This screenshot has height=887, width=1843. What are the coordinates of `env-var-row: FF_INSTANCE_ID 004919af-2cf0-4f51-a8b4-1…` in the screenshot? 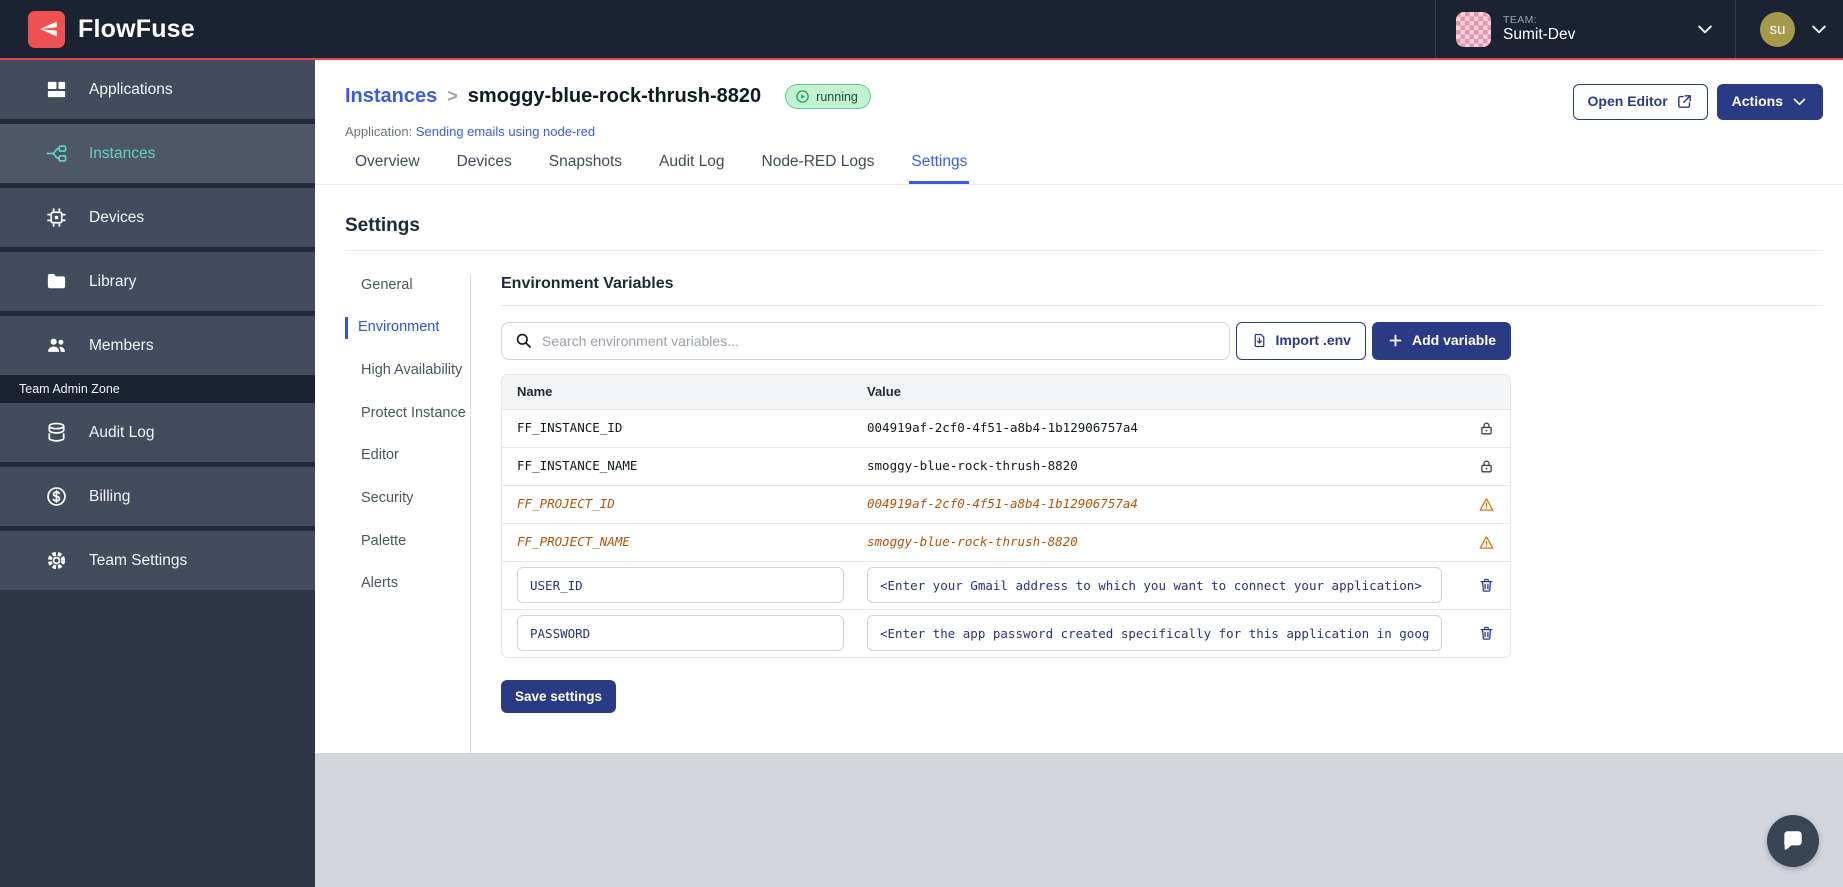 It's located at (1006, 427).